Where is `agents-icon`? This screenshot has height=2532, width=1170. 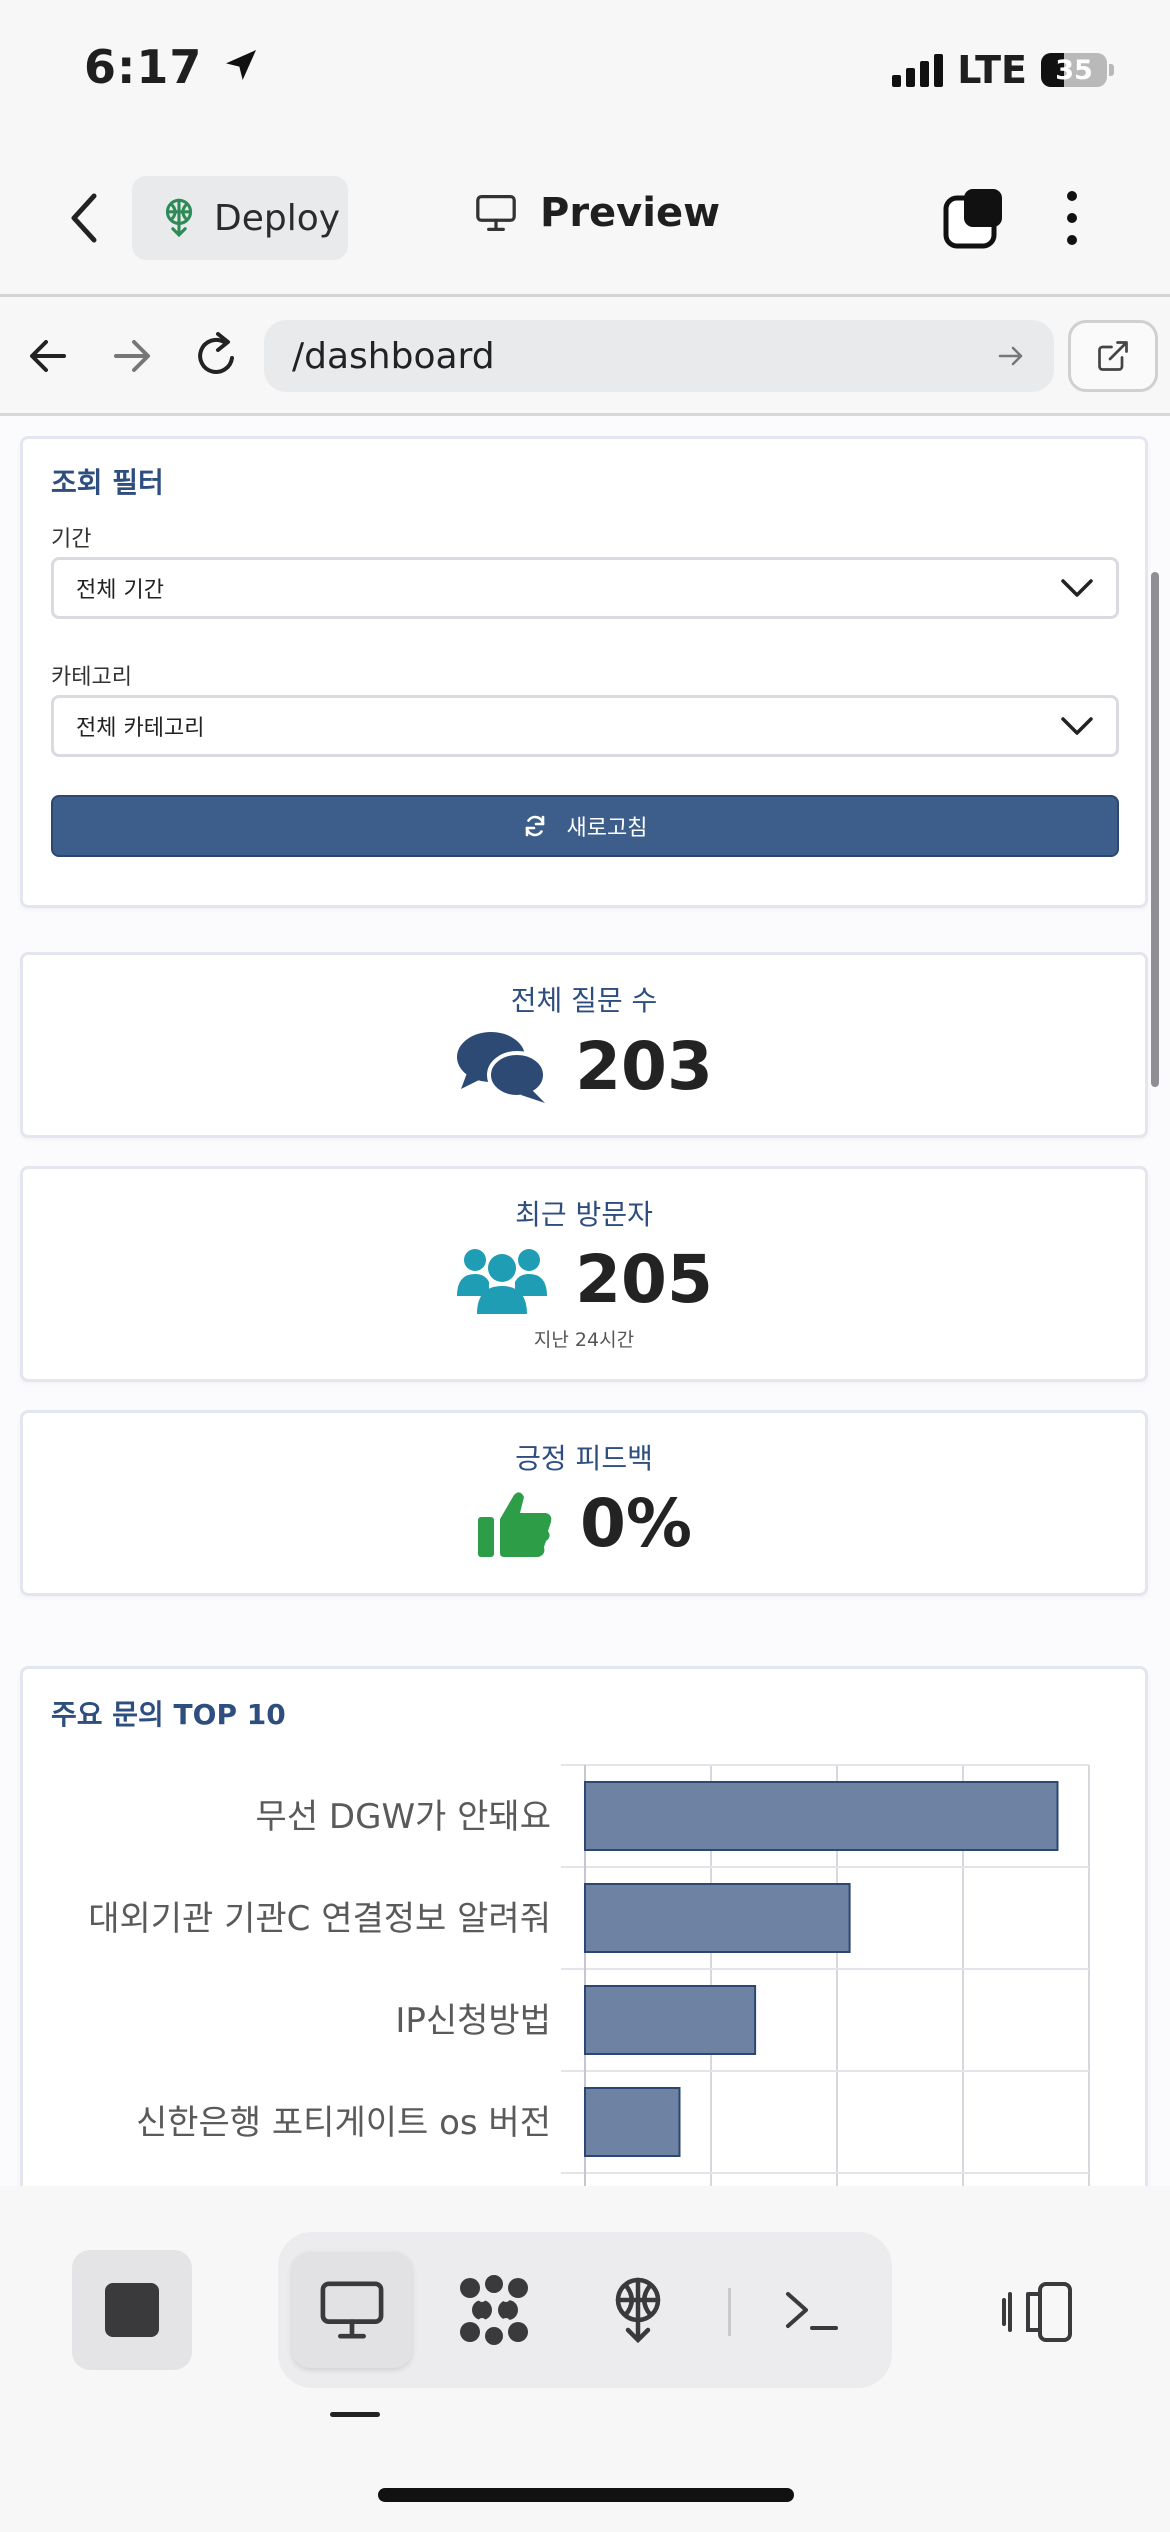 agents-icon is located at coordinates (494, 2310).